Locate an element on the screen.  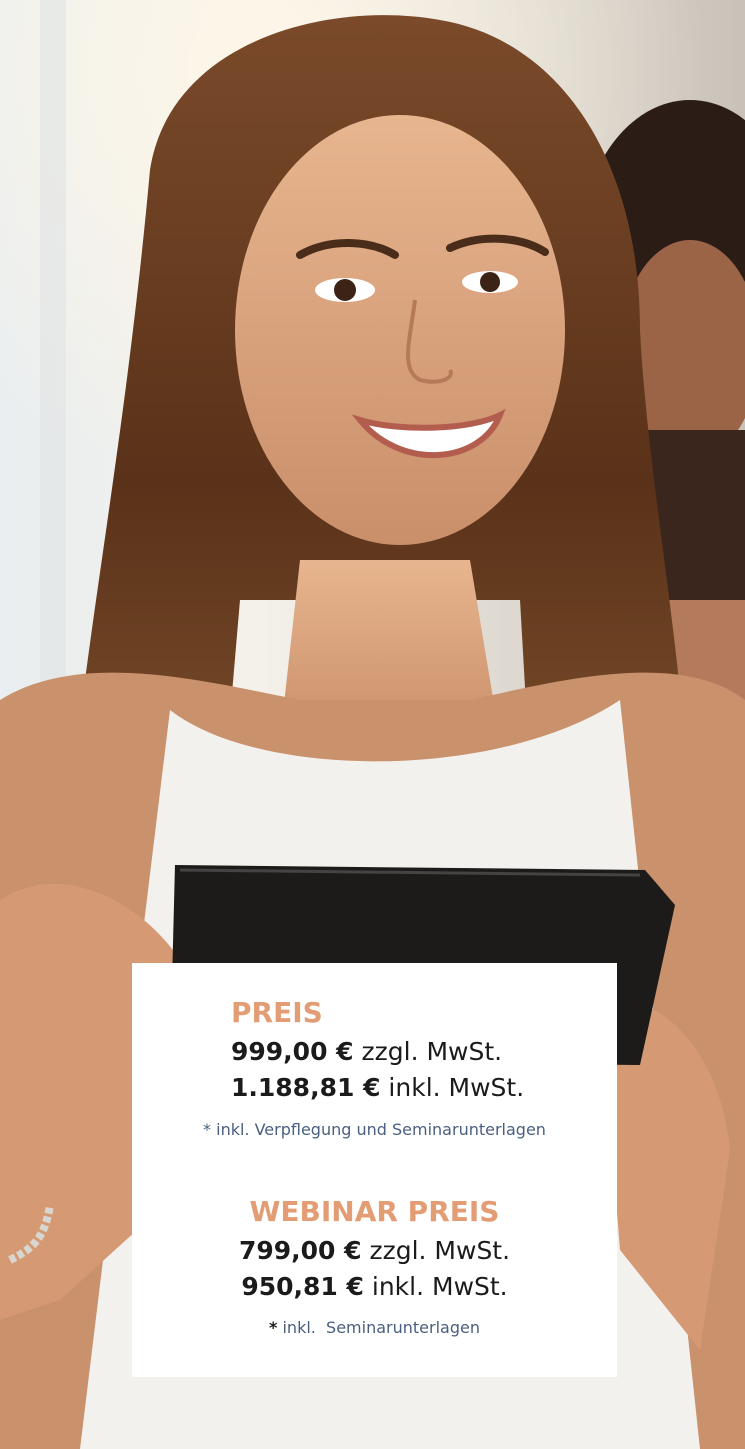
price-title: PREIS is located at coordinates (277, 1012).